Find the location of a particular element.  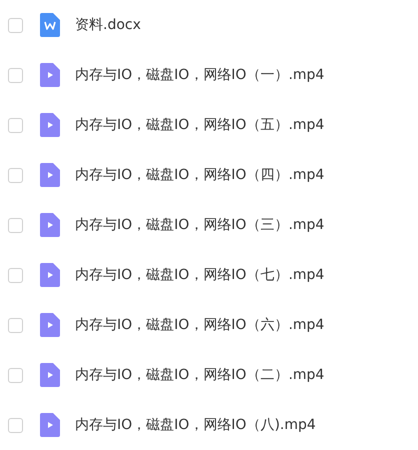

file-name: 内存与IO，磁盘IO，网络IO（四）.mp4 is located at coordinates (199, 175).